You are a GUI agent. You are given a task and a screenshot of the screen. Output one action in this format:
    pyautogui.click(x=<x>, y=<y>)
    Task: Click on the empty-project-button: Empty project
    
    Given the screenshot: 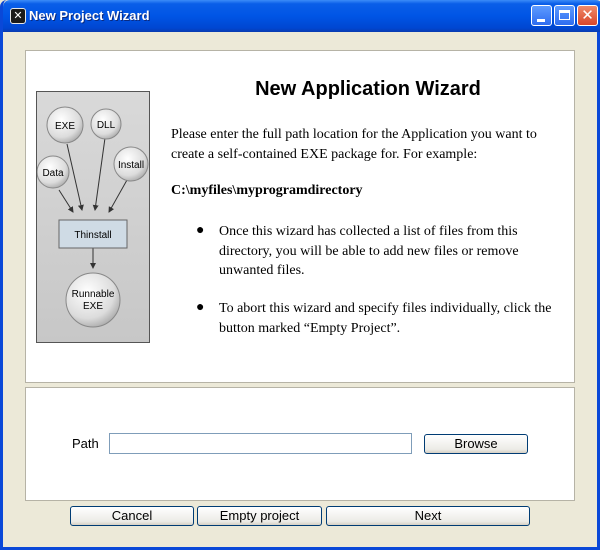 What is the action you would take?
    pyautogui.click(x=259, y=516)
    